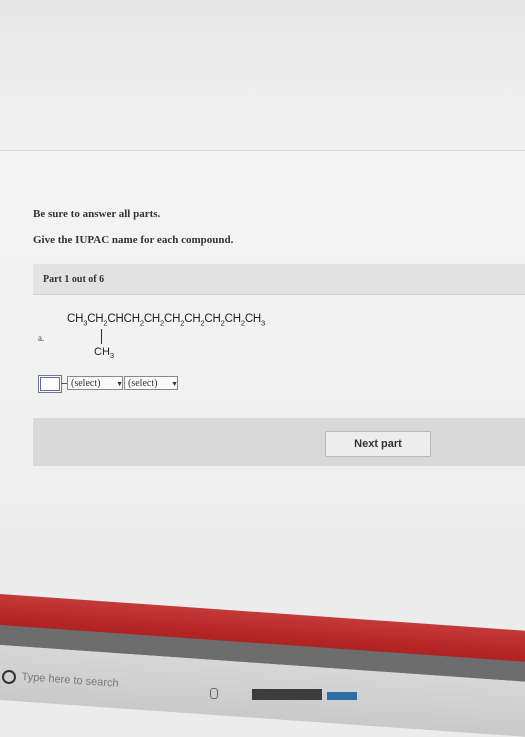 This screenshot has width=525, height=737. I want to click on methyl-branch: CH3, so click(104, 353).